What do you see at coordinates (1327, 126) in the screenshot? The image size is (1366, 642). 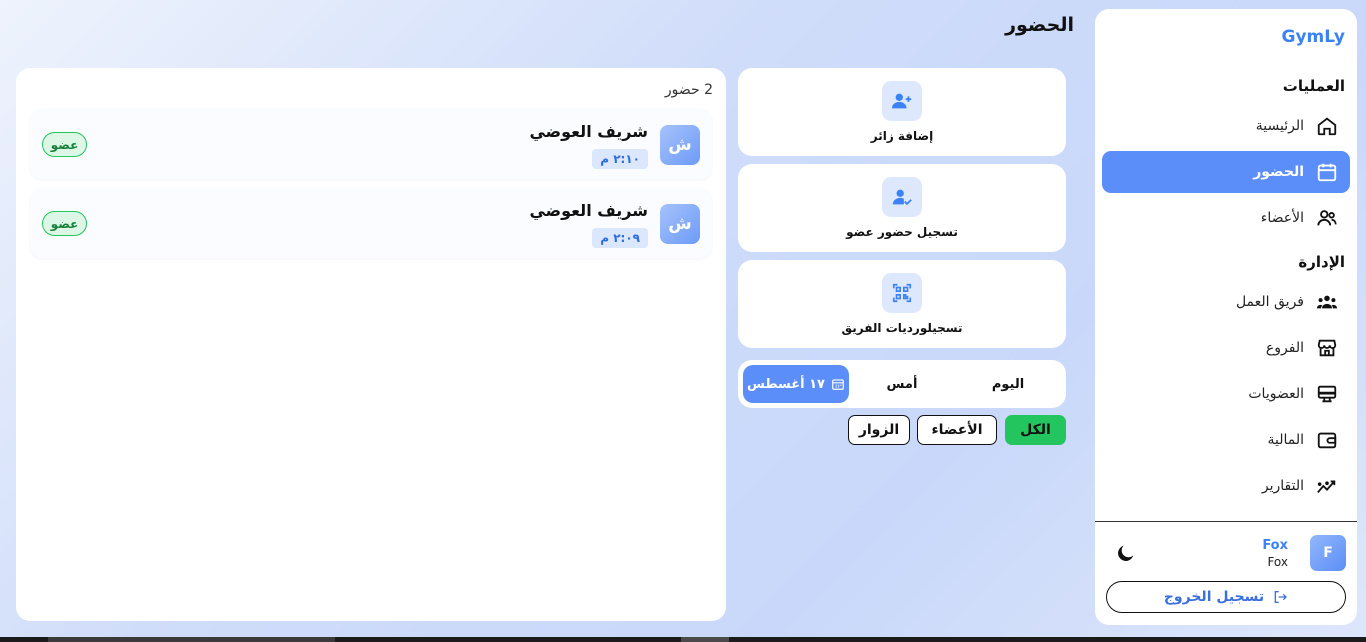 I see `home-icon` at bounding box center [1327, 126].